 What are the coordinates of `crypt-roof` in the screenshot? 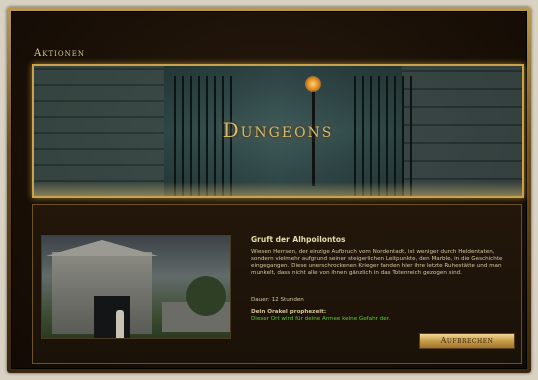 It's located at (102, 248).